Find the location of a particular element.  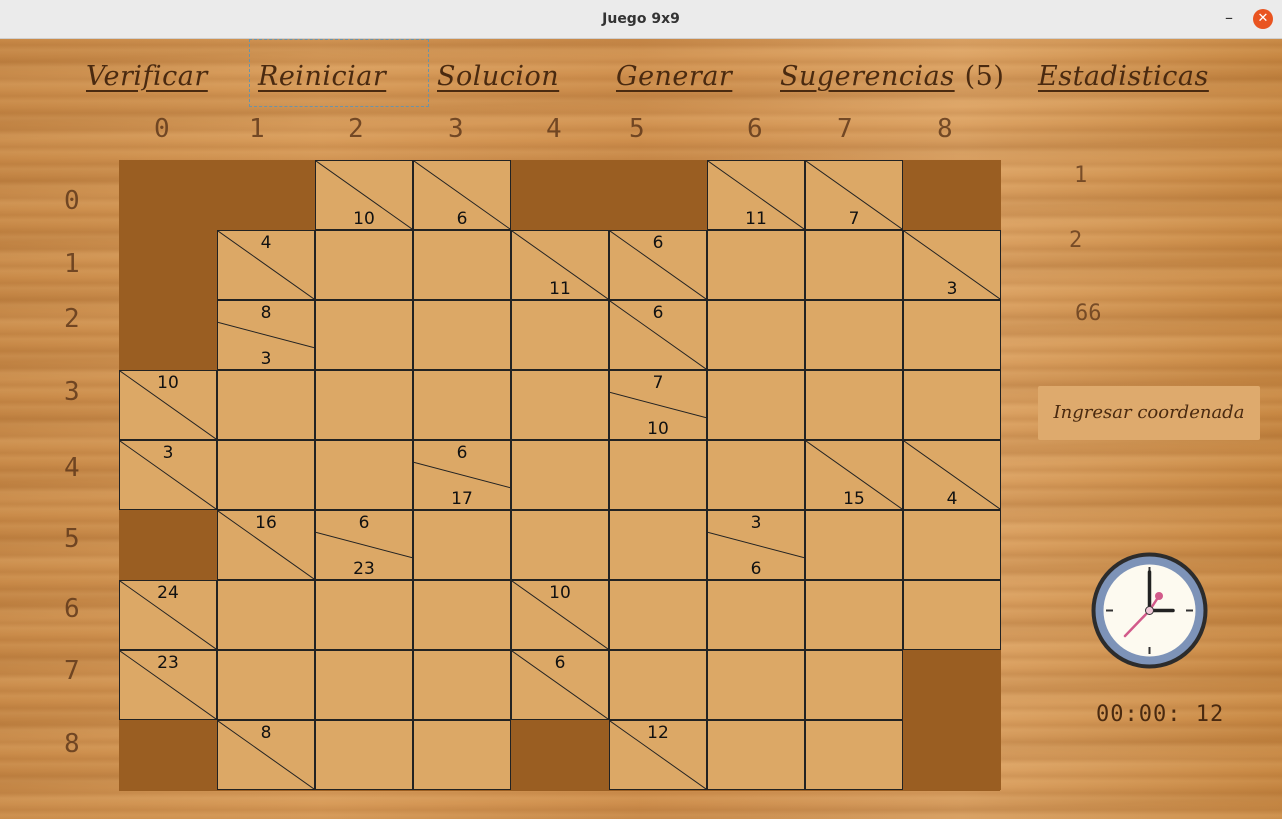

row-number-2: 2 is located at coordinates (72, 319).